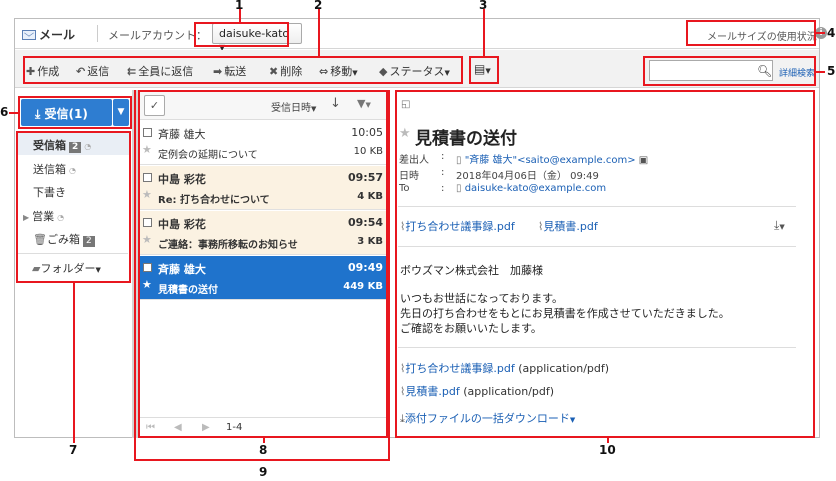 The width and height of the screenshot is (836, 481). What do you see at coordinates (239, 6) in the screenshot?
I see `callout-number-1: 1` at bounding box center [239, 6].